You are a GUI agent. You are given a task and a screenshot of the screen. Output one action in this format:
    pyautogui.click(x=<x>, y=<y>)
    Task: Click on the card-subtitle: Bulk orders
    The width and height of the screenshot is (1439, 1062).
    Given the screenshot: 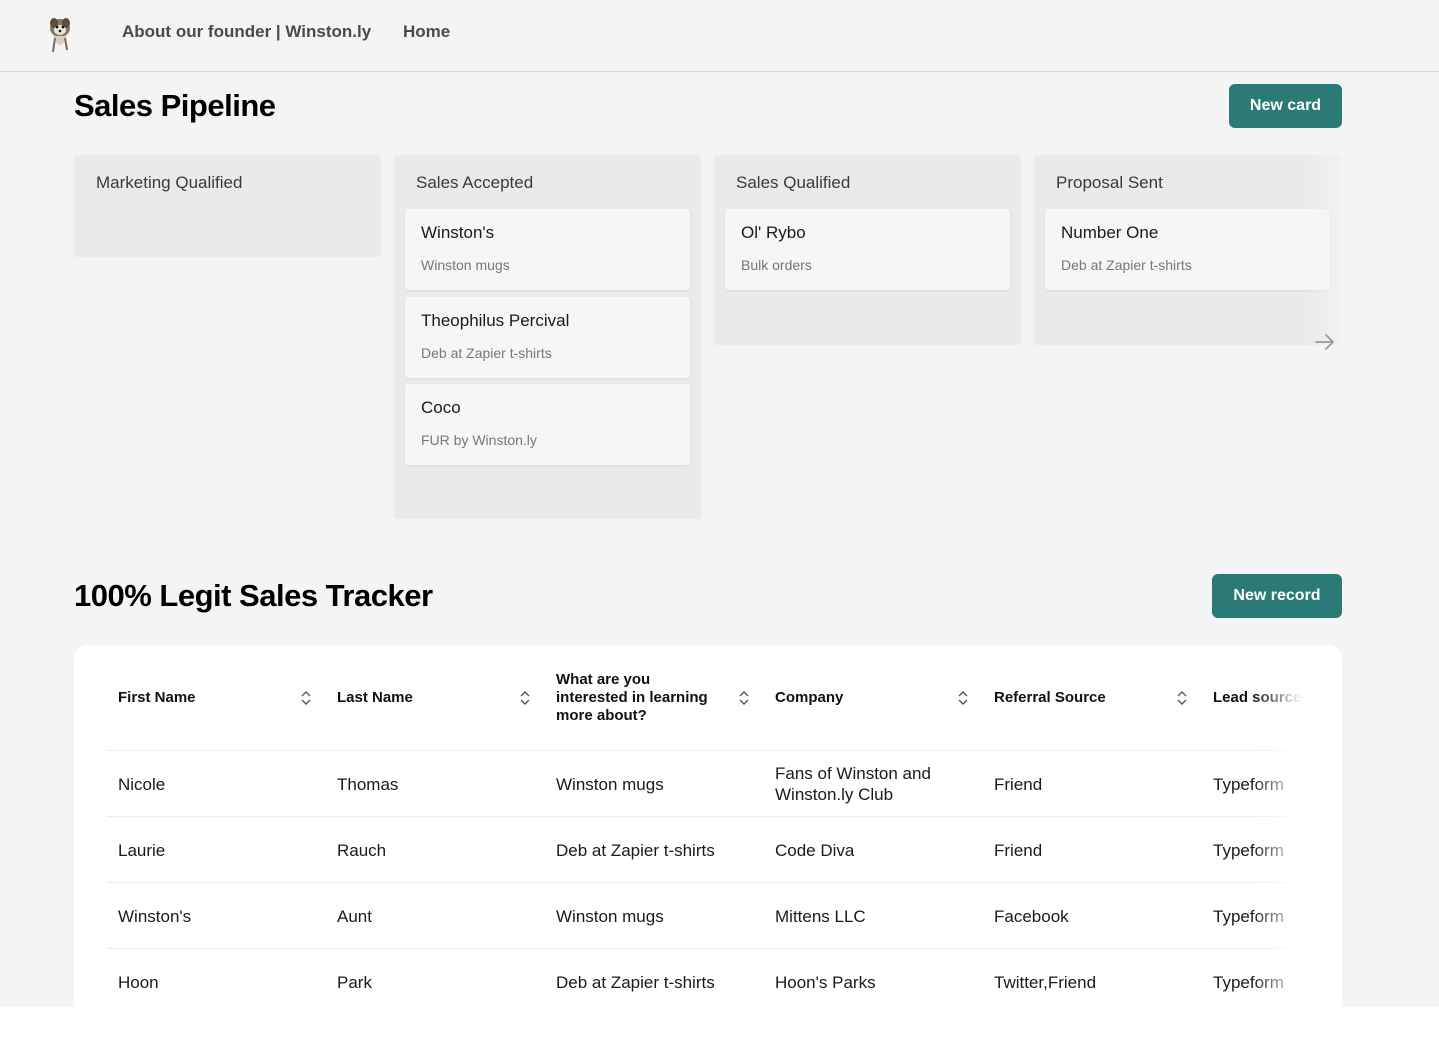 What is the action you would take?
    pyautogui.click(x=776, y=265)
    